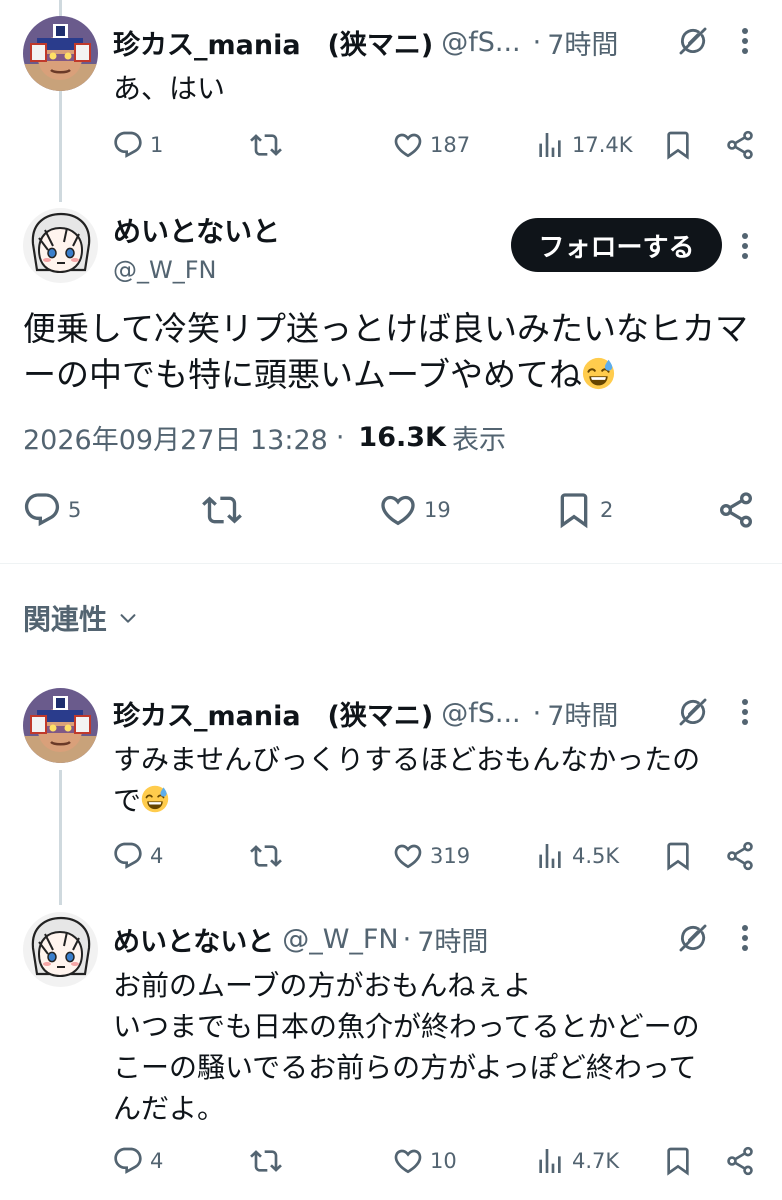  What do you see at coordinates (60, 837) in the screenshot?
I see `thread-line` at bounding box center [60, 837].